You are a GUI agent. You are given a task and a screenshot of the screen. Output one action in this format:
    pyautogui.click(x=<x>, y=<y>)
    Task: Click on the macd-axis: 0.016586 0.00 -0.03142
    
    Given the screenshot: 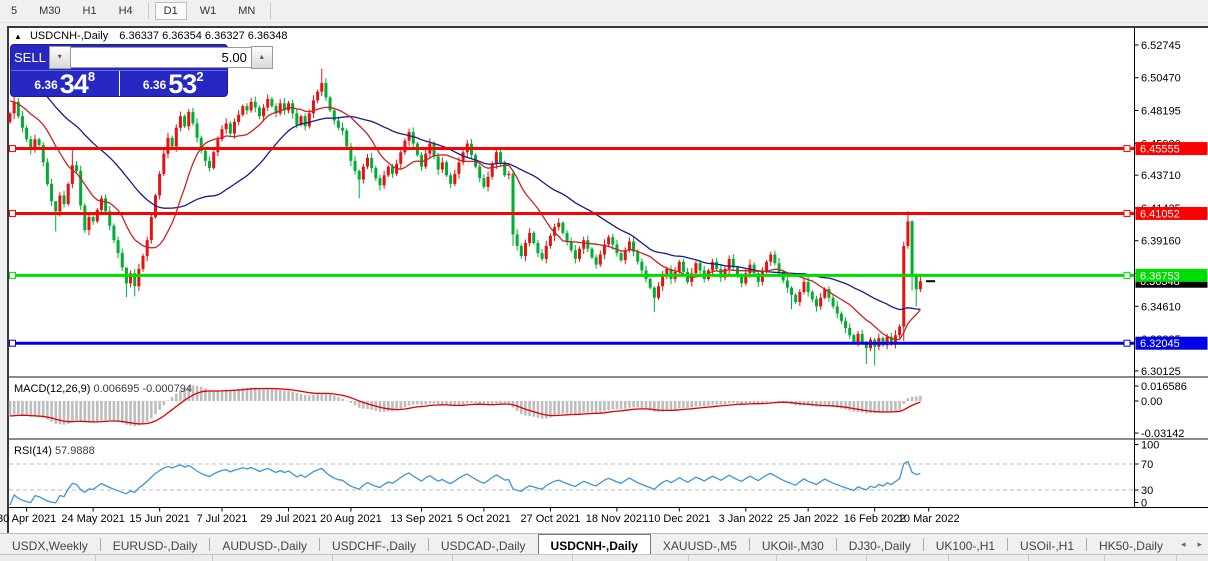 What is the action you would take?
    pyautogui.click(x=1160, y=410)
    